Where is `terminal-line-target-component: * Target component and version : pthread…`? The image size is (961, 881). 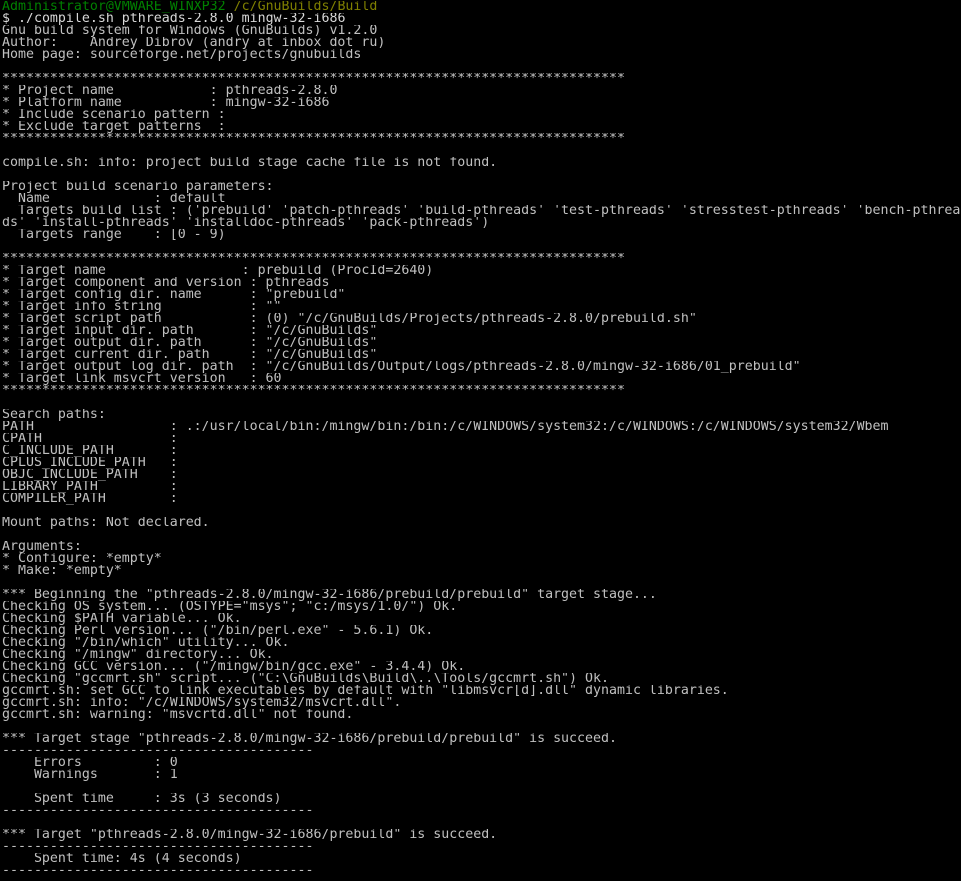 terminal-line-target-component: * Target component and version : pthread… is located at coordinates (481, 283).